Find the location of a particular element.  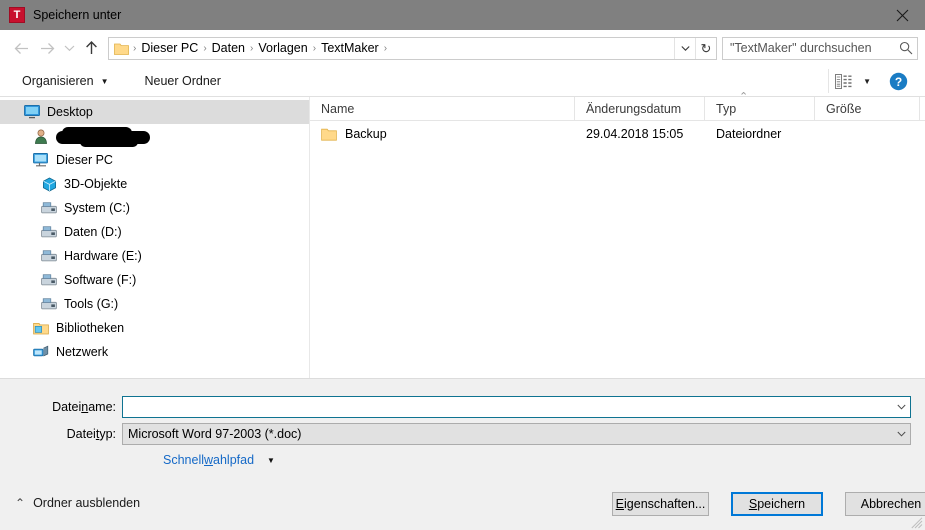

forward-button is located at coordinates (47, 48).